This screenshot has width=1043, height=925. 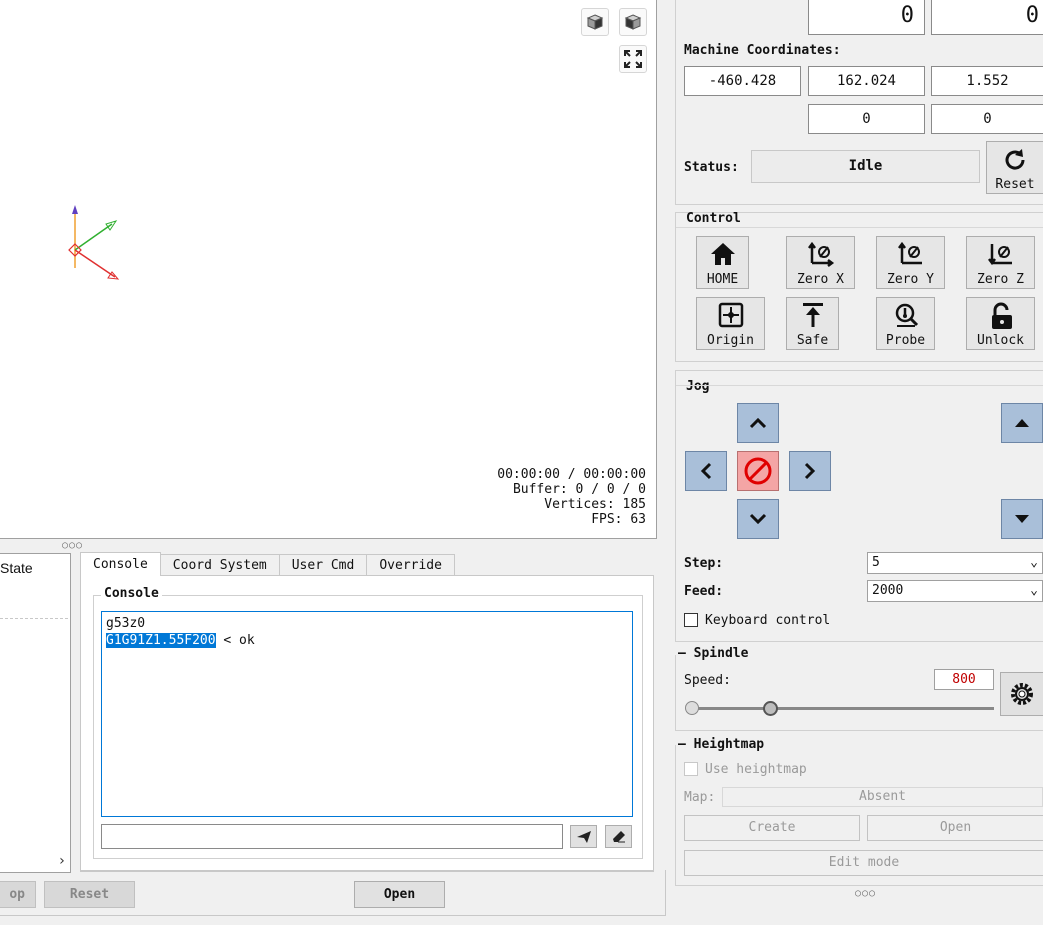 What do you see at coordinates (618, 519) in the screenshot?
I see `fps-readout: FPS: 63` at bounding box center [618, 519].